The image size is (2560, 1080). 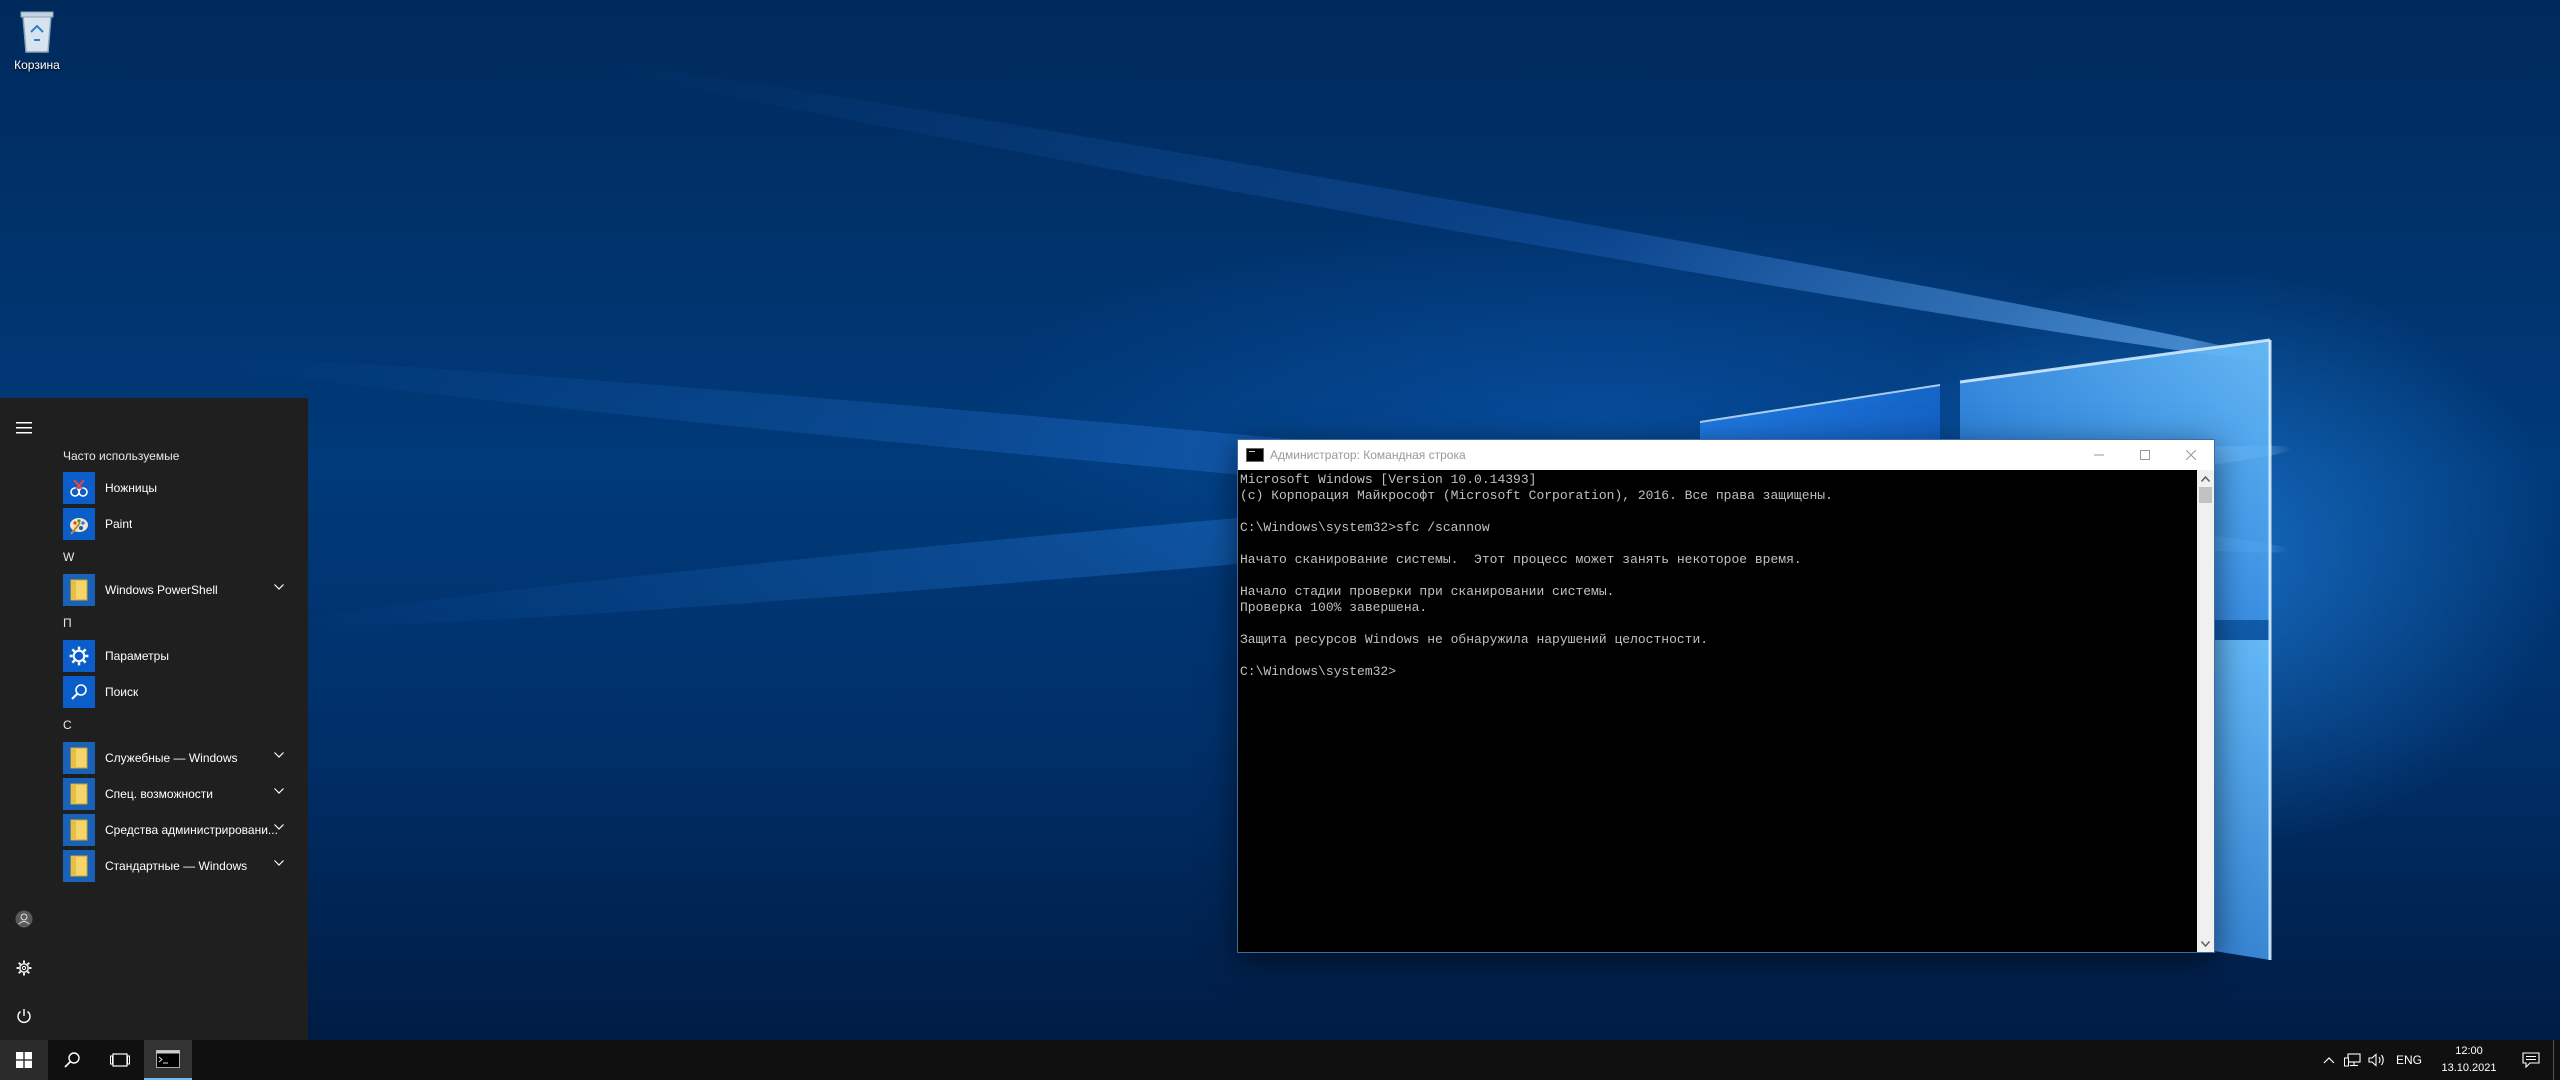 I want to click on app-label: Windows PowerShell, so click(x=161, y=590).